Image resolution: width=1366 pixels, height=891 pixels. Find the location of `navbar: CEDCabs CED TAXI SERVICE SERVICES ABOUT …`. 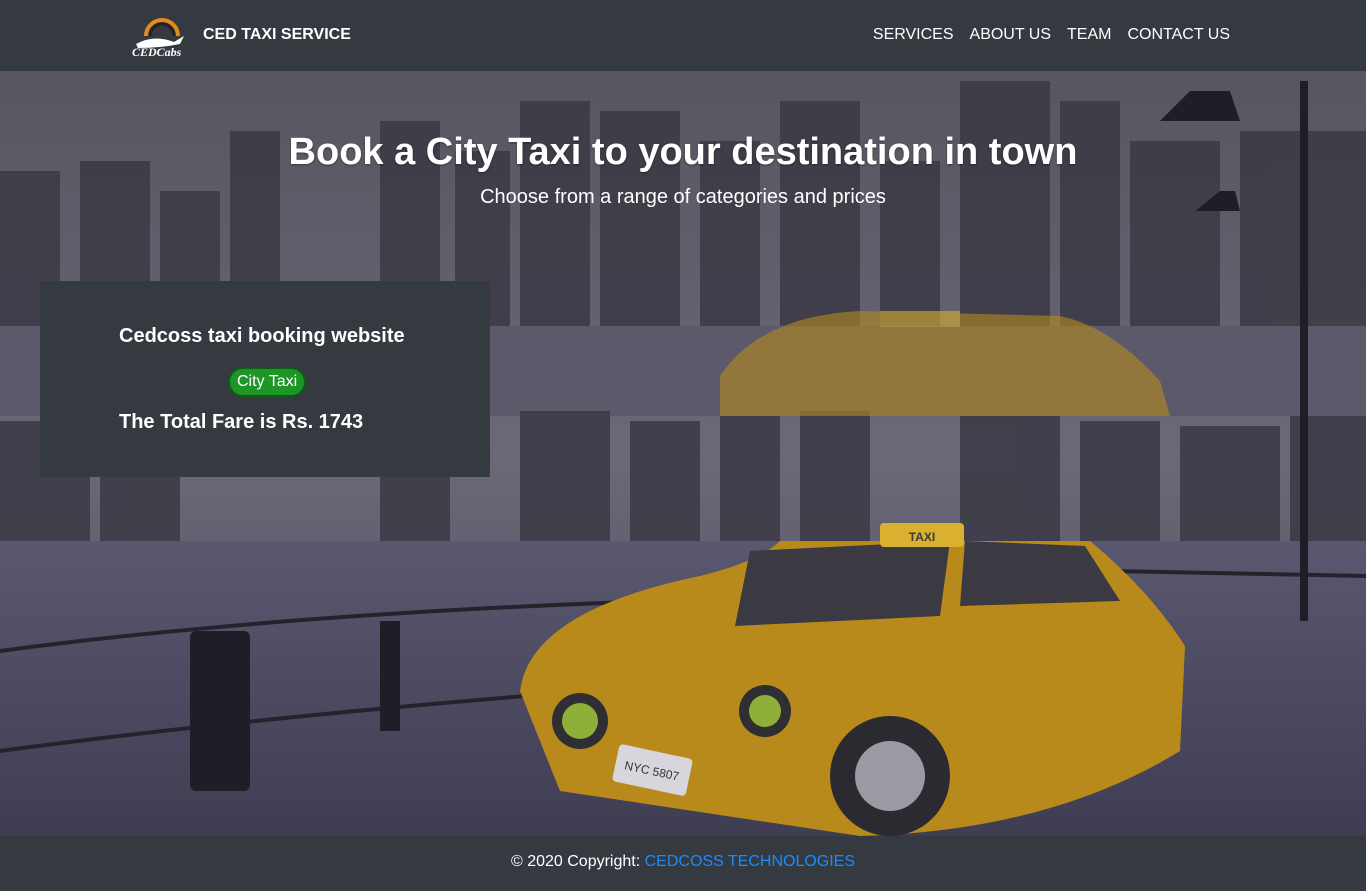

navbar: CEDCabs CED TAXI SERVICE SERVICES ABOUT … is located at coordinates (683, 35).